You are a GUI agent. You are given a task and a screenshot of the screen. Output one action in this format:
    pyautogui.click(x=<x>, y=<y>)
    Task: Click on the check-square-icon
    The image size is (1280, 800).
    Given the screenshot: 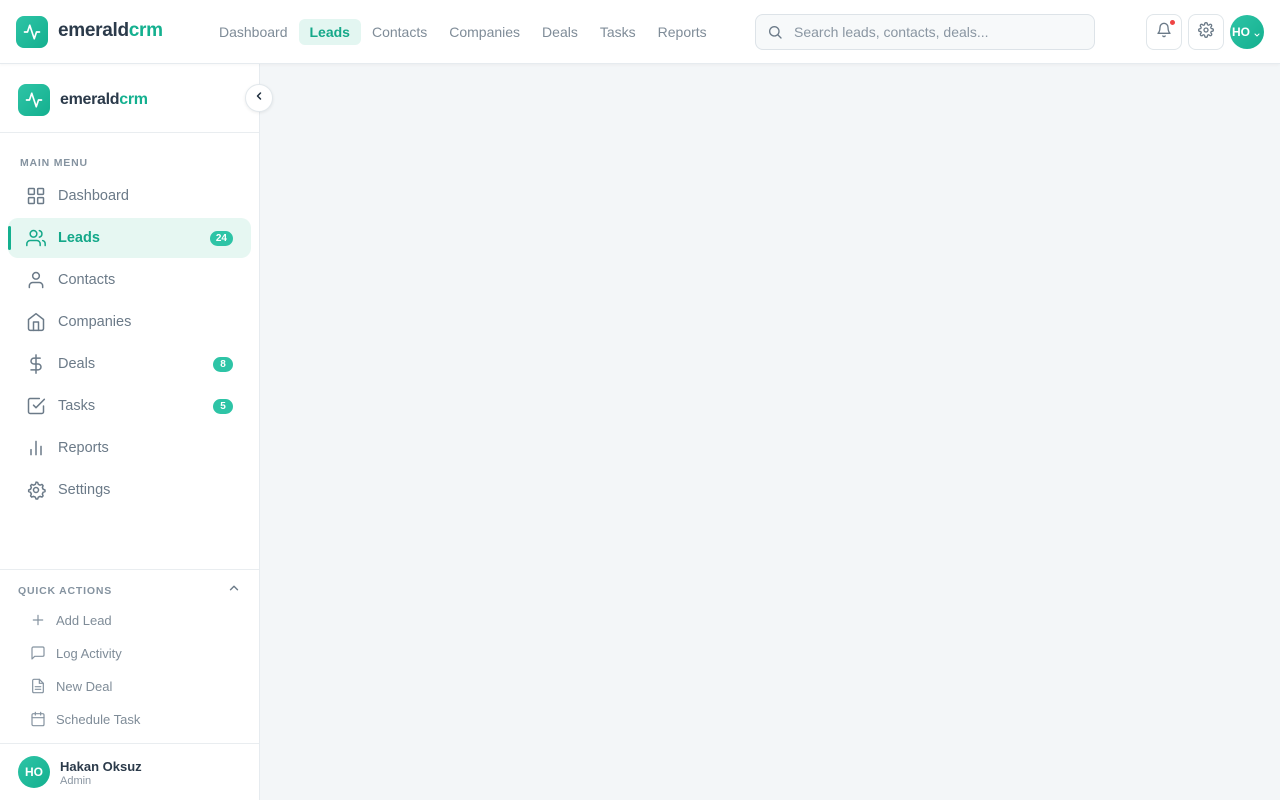 What is the action you would take?
    pyautogui.click(x=36, y=406)
    